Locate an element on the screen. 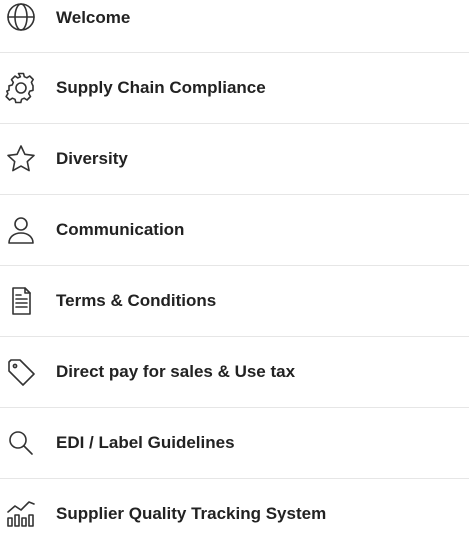  menu-item-label: Supply Chain Compliance is located at coordinates (161, 87).